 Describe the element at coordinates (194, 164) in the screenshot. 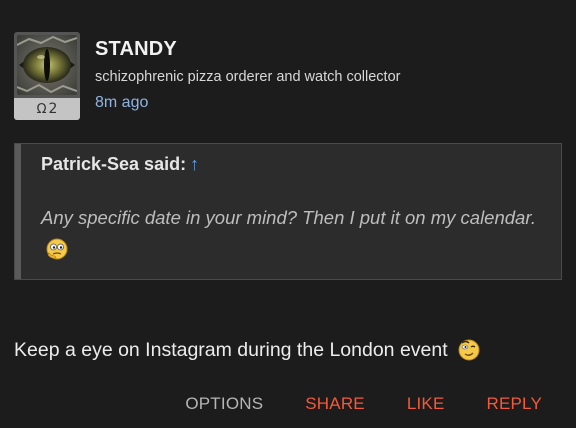

I see `quote-jump-link: ↑` at that location.